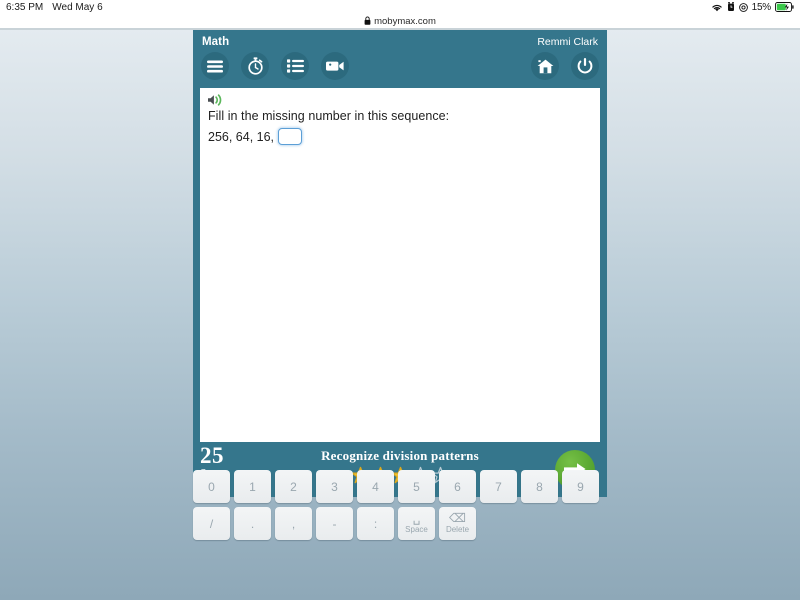 This screenshot has width=800, height=600. I want to click on key-period: ., so click(252, 523).